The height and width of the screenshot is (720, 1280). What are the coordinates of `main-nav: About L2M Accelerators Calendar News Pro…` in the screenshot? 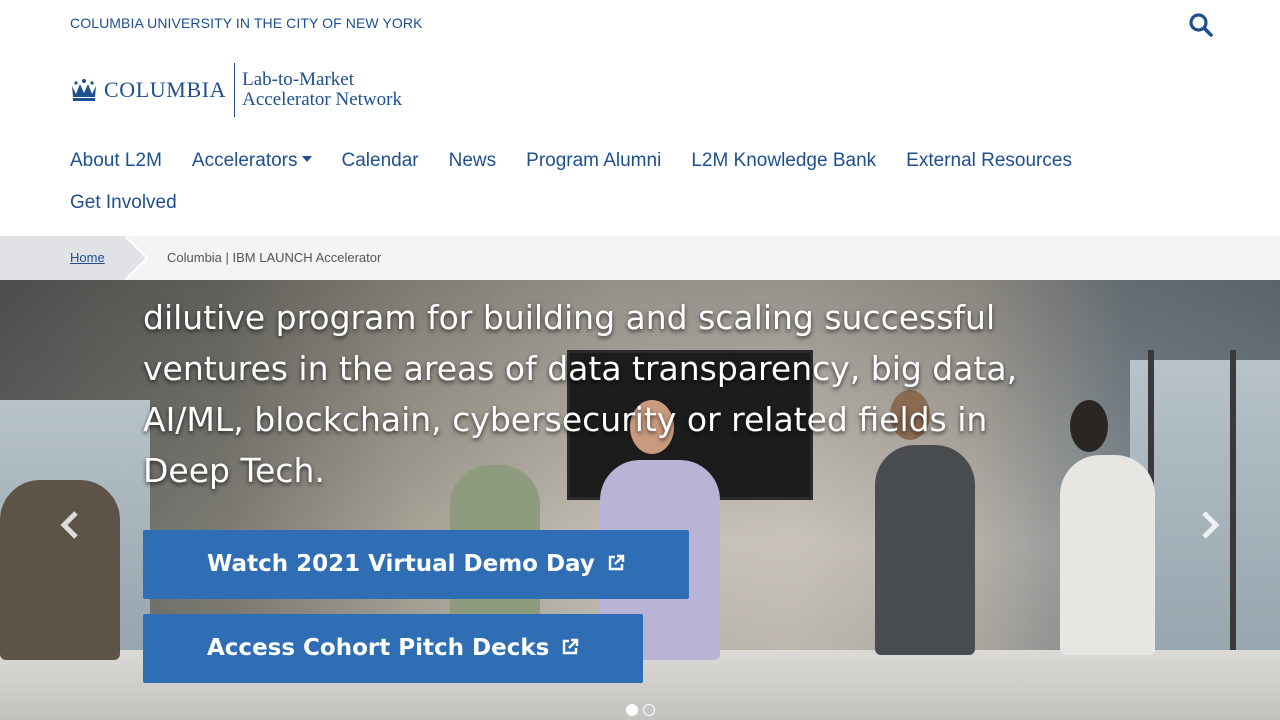 It's located at (640, 182).